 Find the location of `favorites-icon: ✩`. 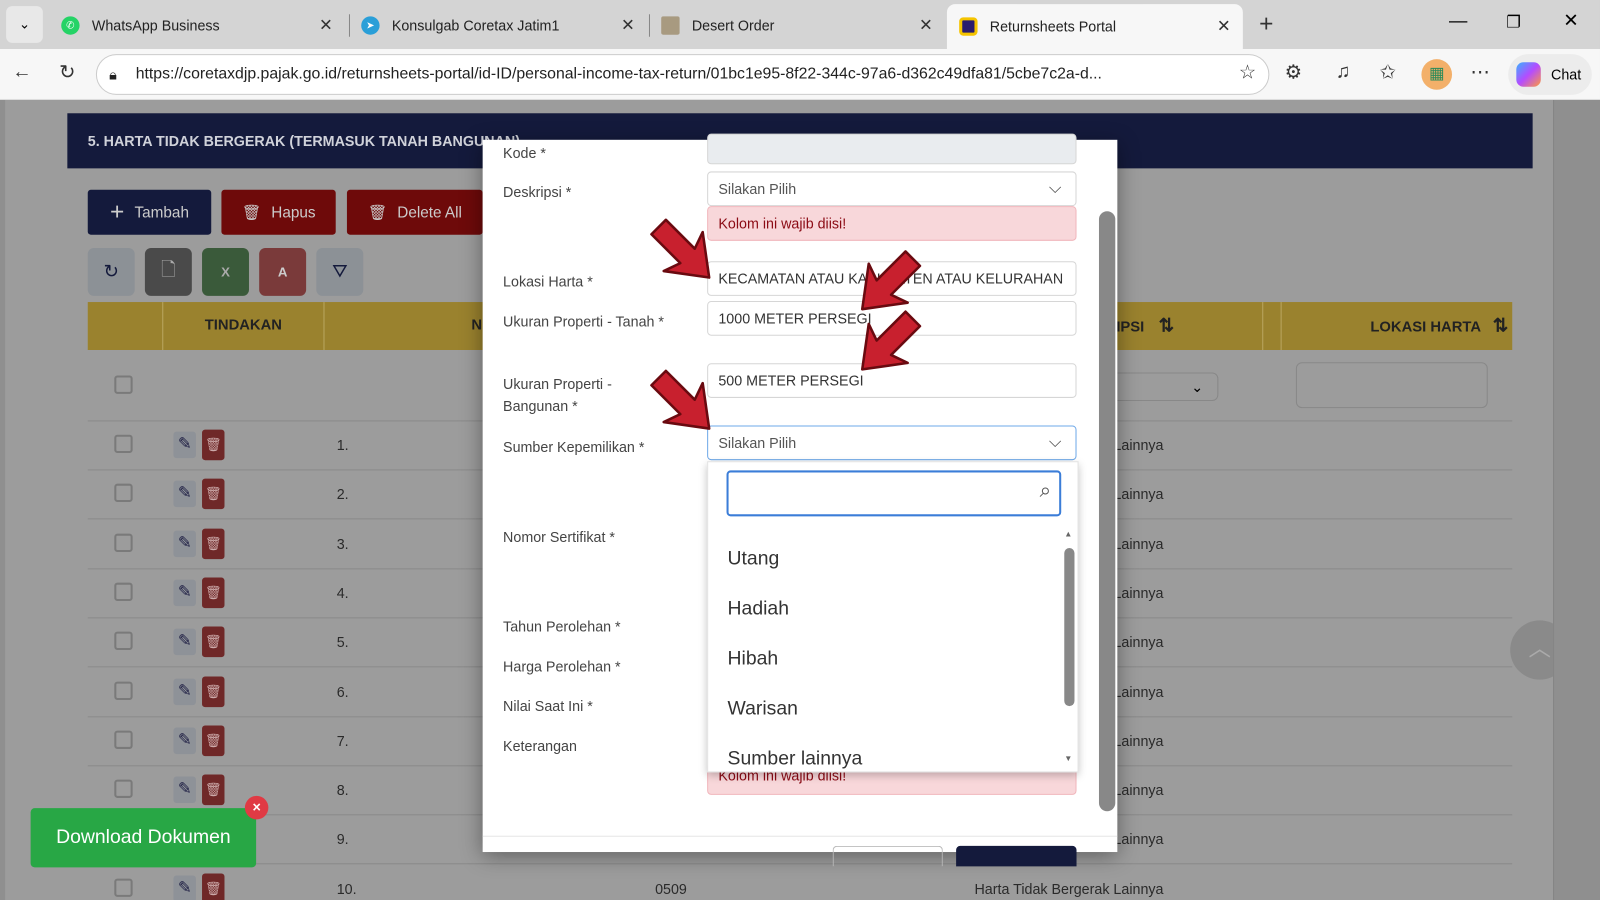

favorites-icon: ✩ is located at coordinates (1388, 72).